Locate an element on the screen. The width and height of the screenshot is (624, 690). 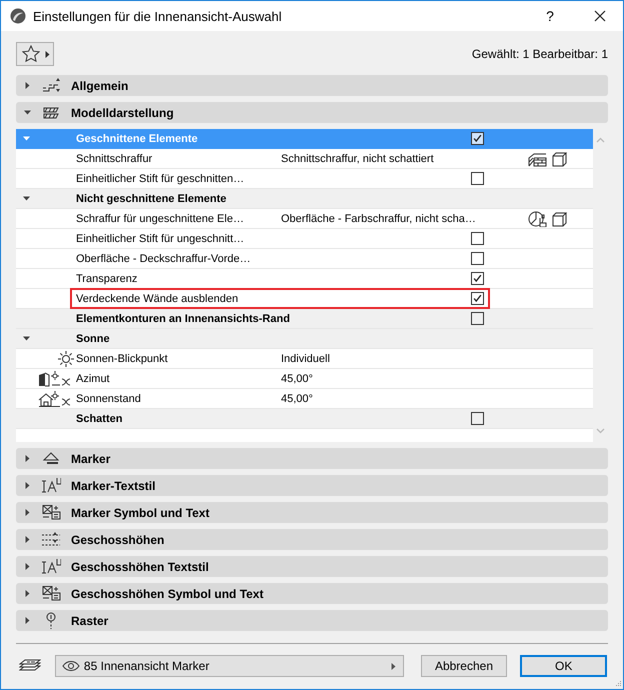
panel-header: Geschosshöhen is located at coordinates (312, 539).